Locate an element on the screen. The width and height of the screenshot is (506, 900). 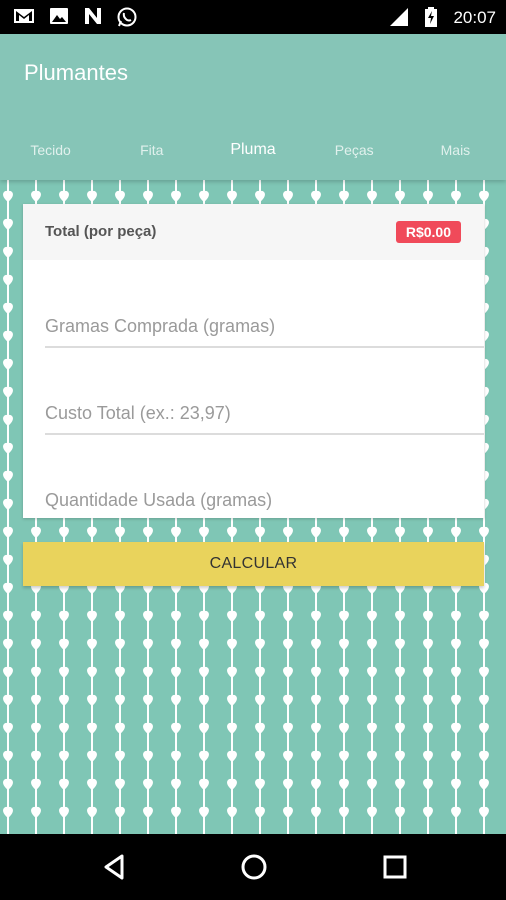
app-title: Plumantes is located at coordinates (76, 72).